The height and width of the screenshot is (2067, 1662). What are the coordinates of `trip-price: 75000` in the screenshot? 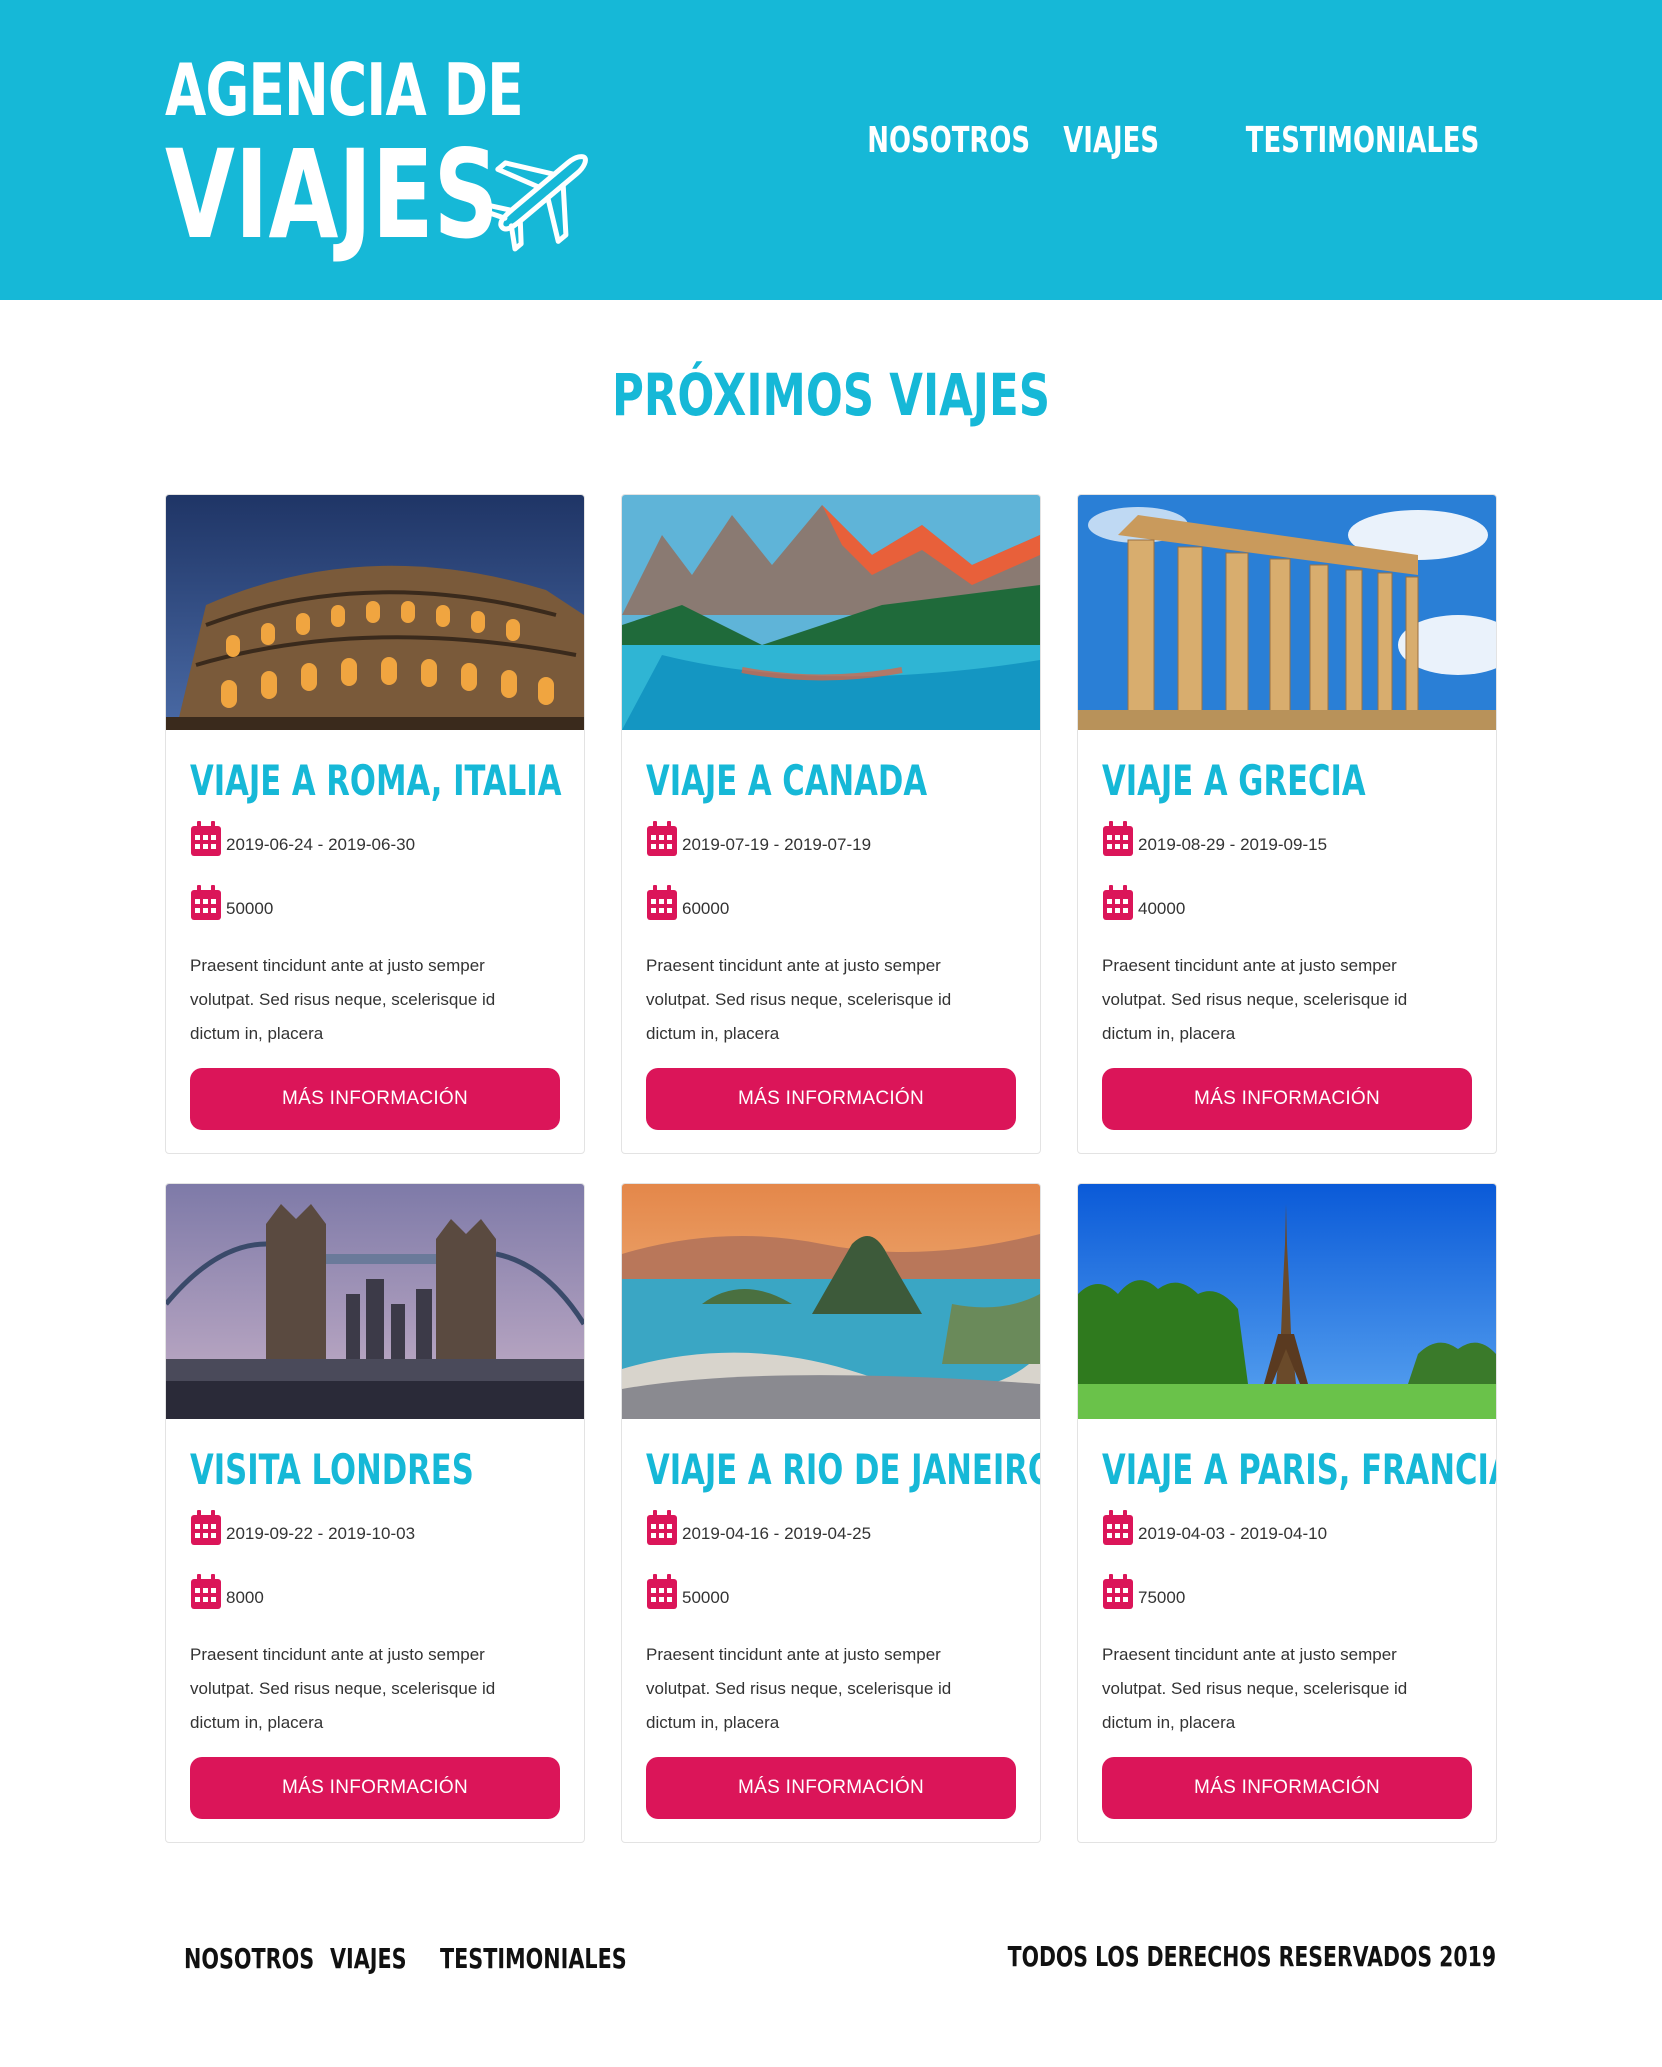 It's located at (1143, 1592).